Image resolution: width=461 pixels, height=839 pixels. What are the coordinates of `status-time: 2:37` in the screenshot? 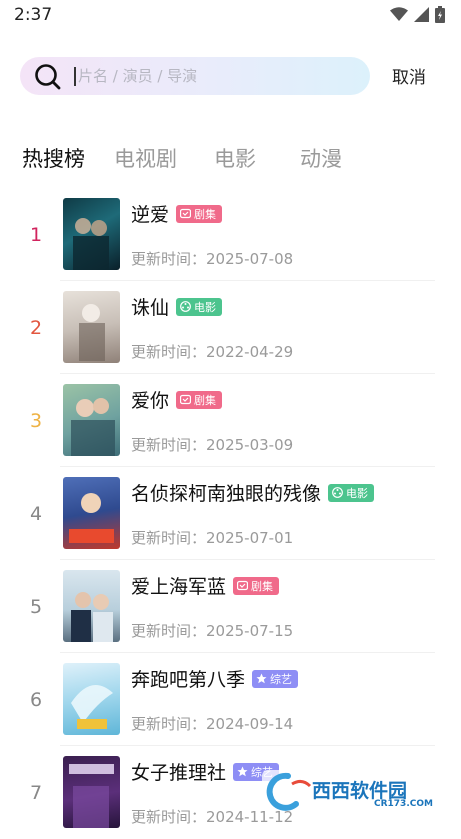 It's located at (33, 15).